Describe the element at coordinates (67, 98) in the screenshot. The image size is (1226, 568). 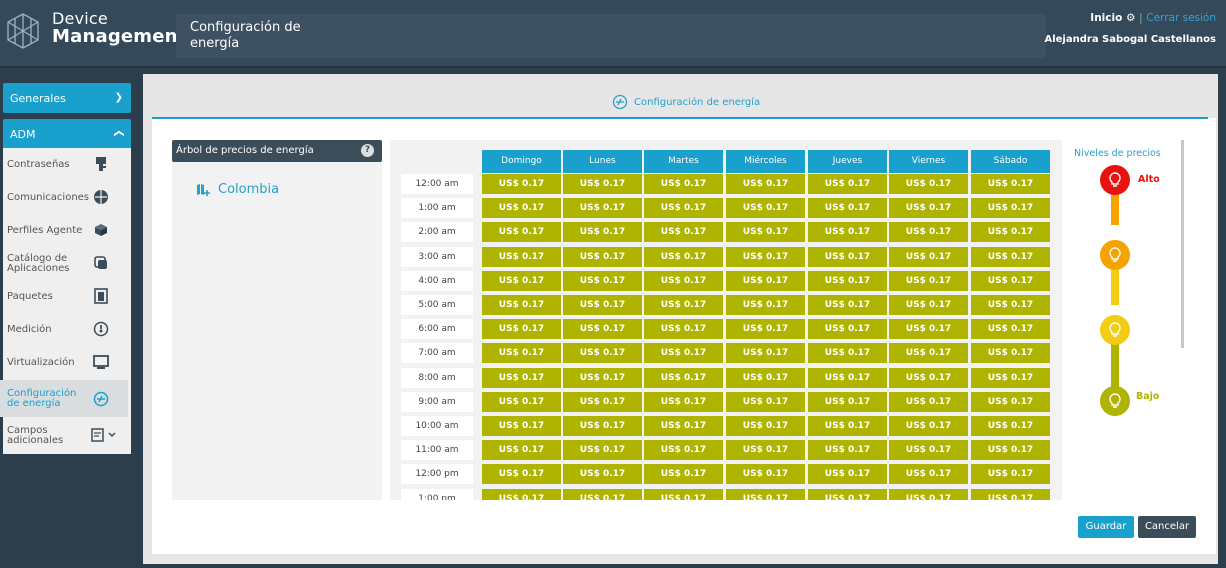
I see `sidebar-generales: Generales ❯` at that location.